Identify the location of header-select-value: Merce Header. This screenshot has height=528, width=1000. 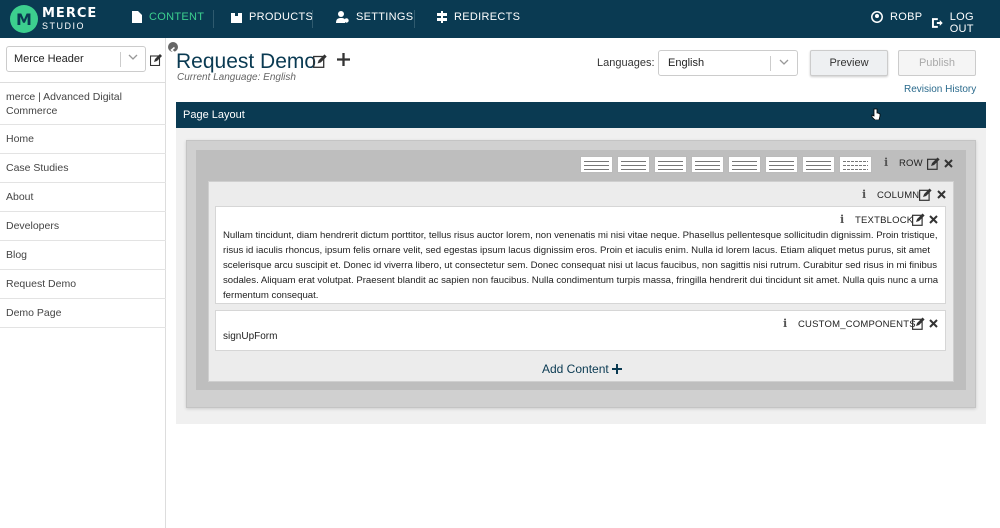
(49, 59).